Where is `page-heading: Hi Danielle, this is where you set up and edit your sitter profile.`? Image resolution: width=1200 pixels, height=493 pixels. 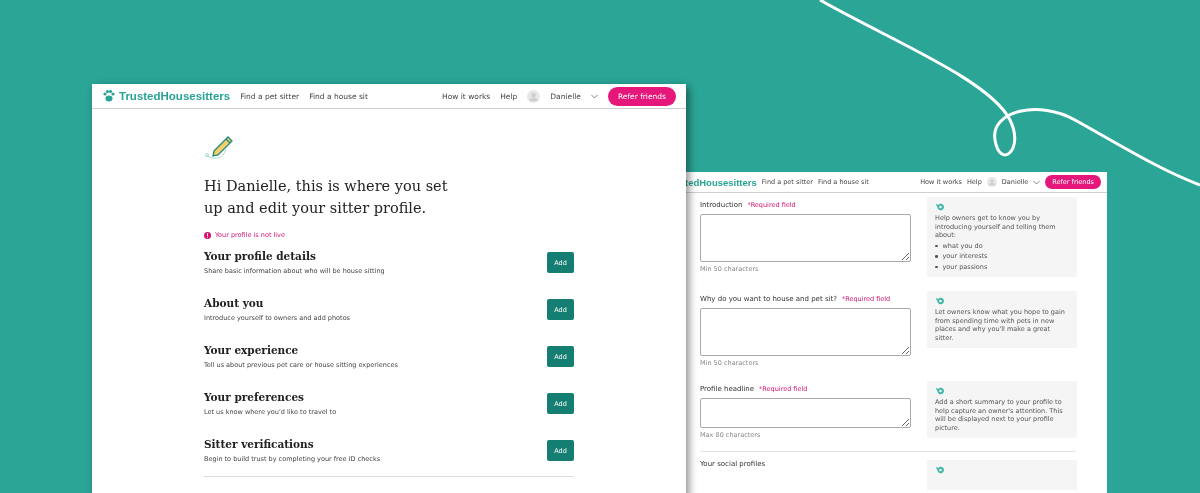 page-heading: Hi Danielle, this is where you set up and edit your sitter profile. is located at coordinates (326, 197).